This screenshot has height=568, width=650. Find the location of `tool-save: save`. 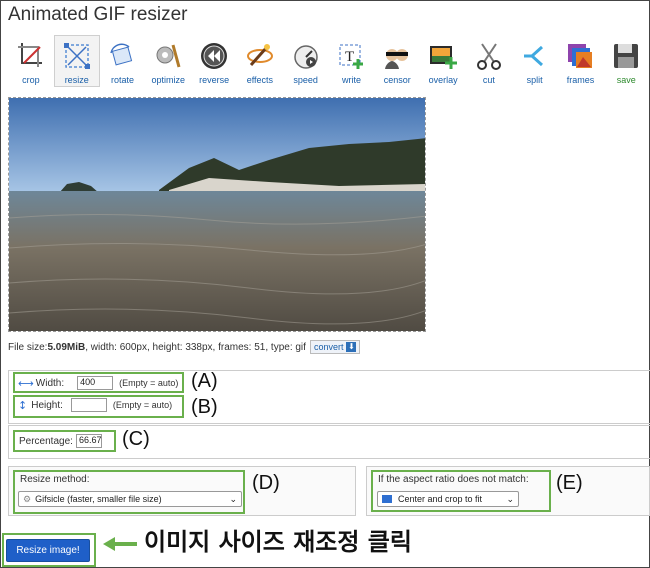

tool-save: save is located at coordinates (626, 61).